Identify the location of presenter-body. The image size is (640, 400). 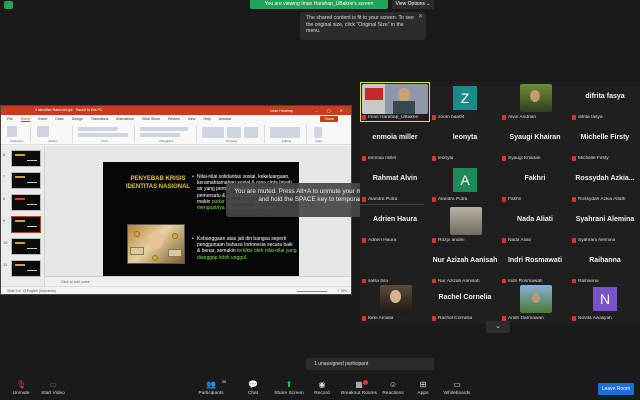
(404, 107).